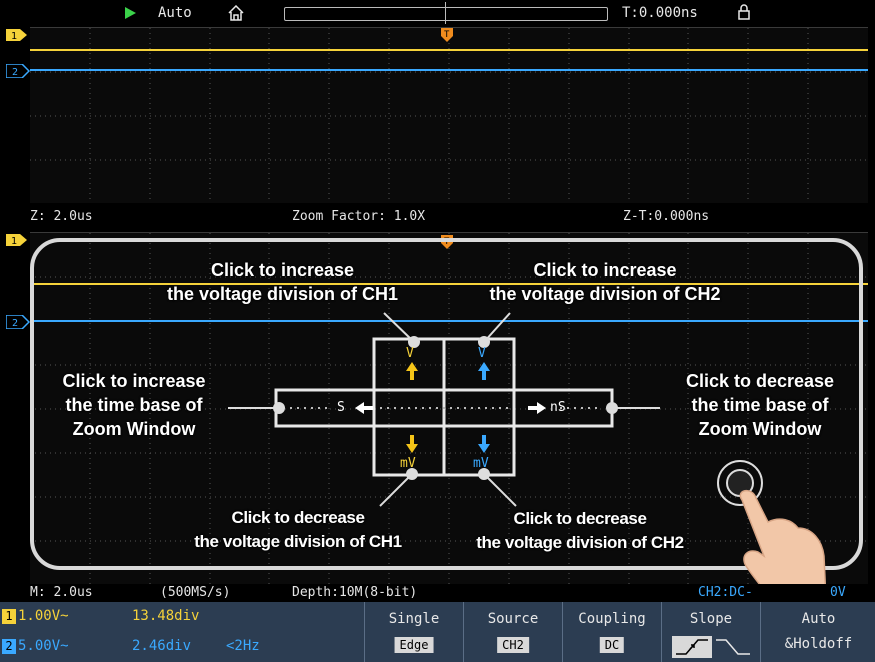 This screenshot has width=875, height=662. I want to click on slope-button: Slope, so click(710, 632).